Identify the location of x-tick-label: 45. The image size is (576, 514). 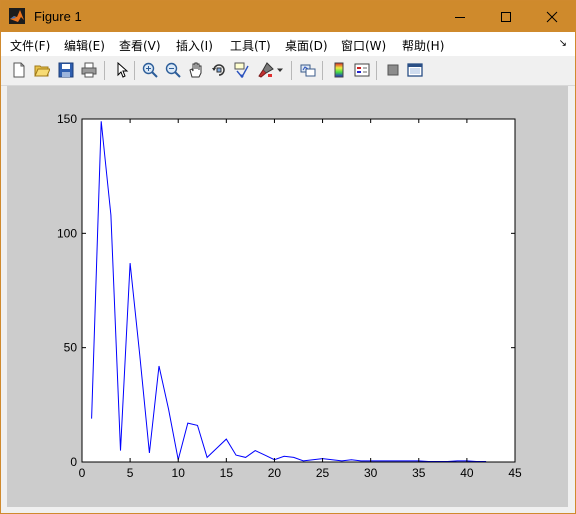
(515, 473).